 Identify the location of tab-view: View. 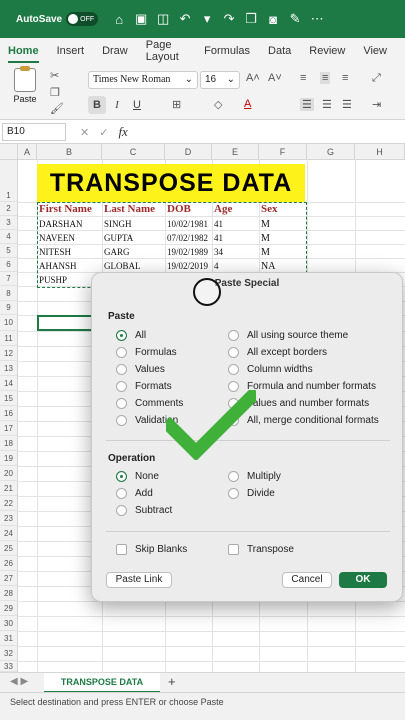
(375, 51).